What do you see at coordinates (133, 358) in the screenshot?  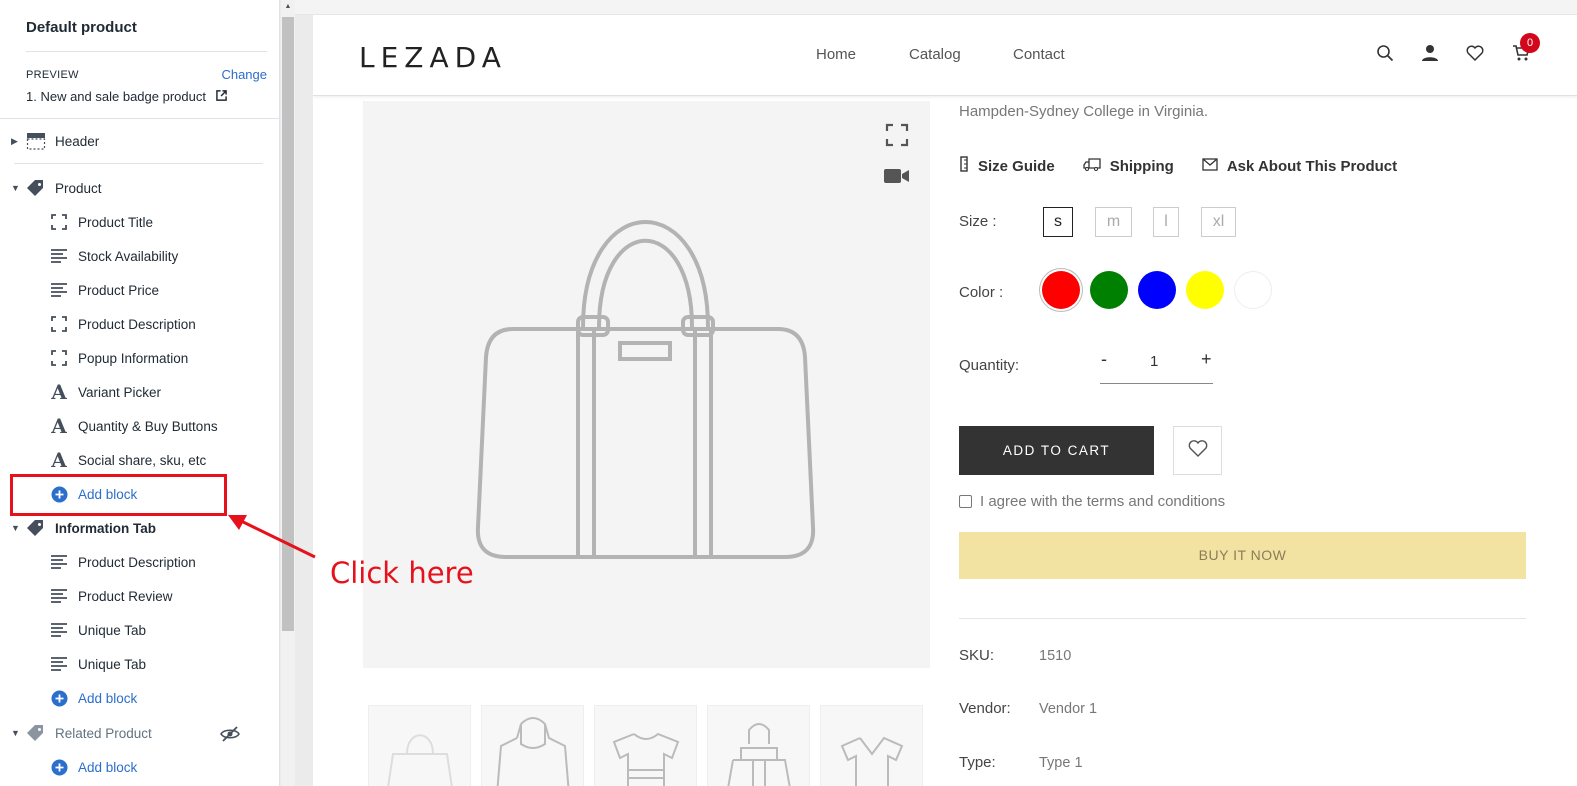 I see `block-label: Popup Information` at bounding box center [133, 358].